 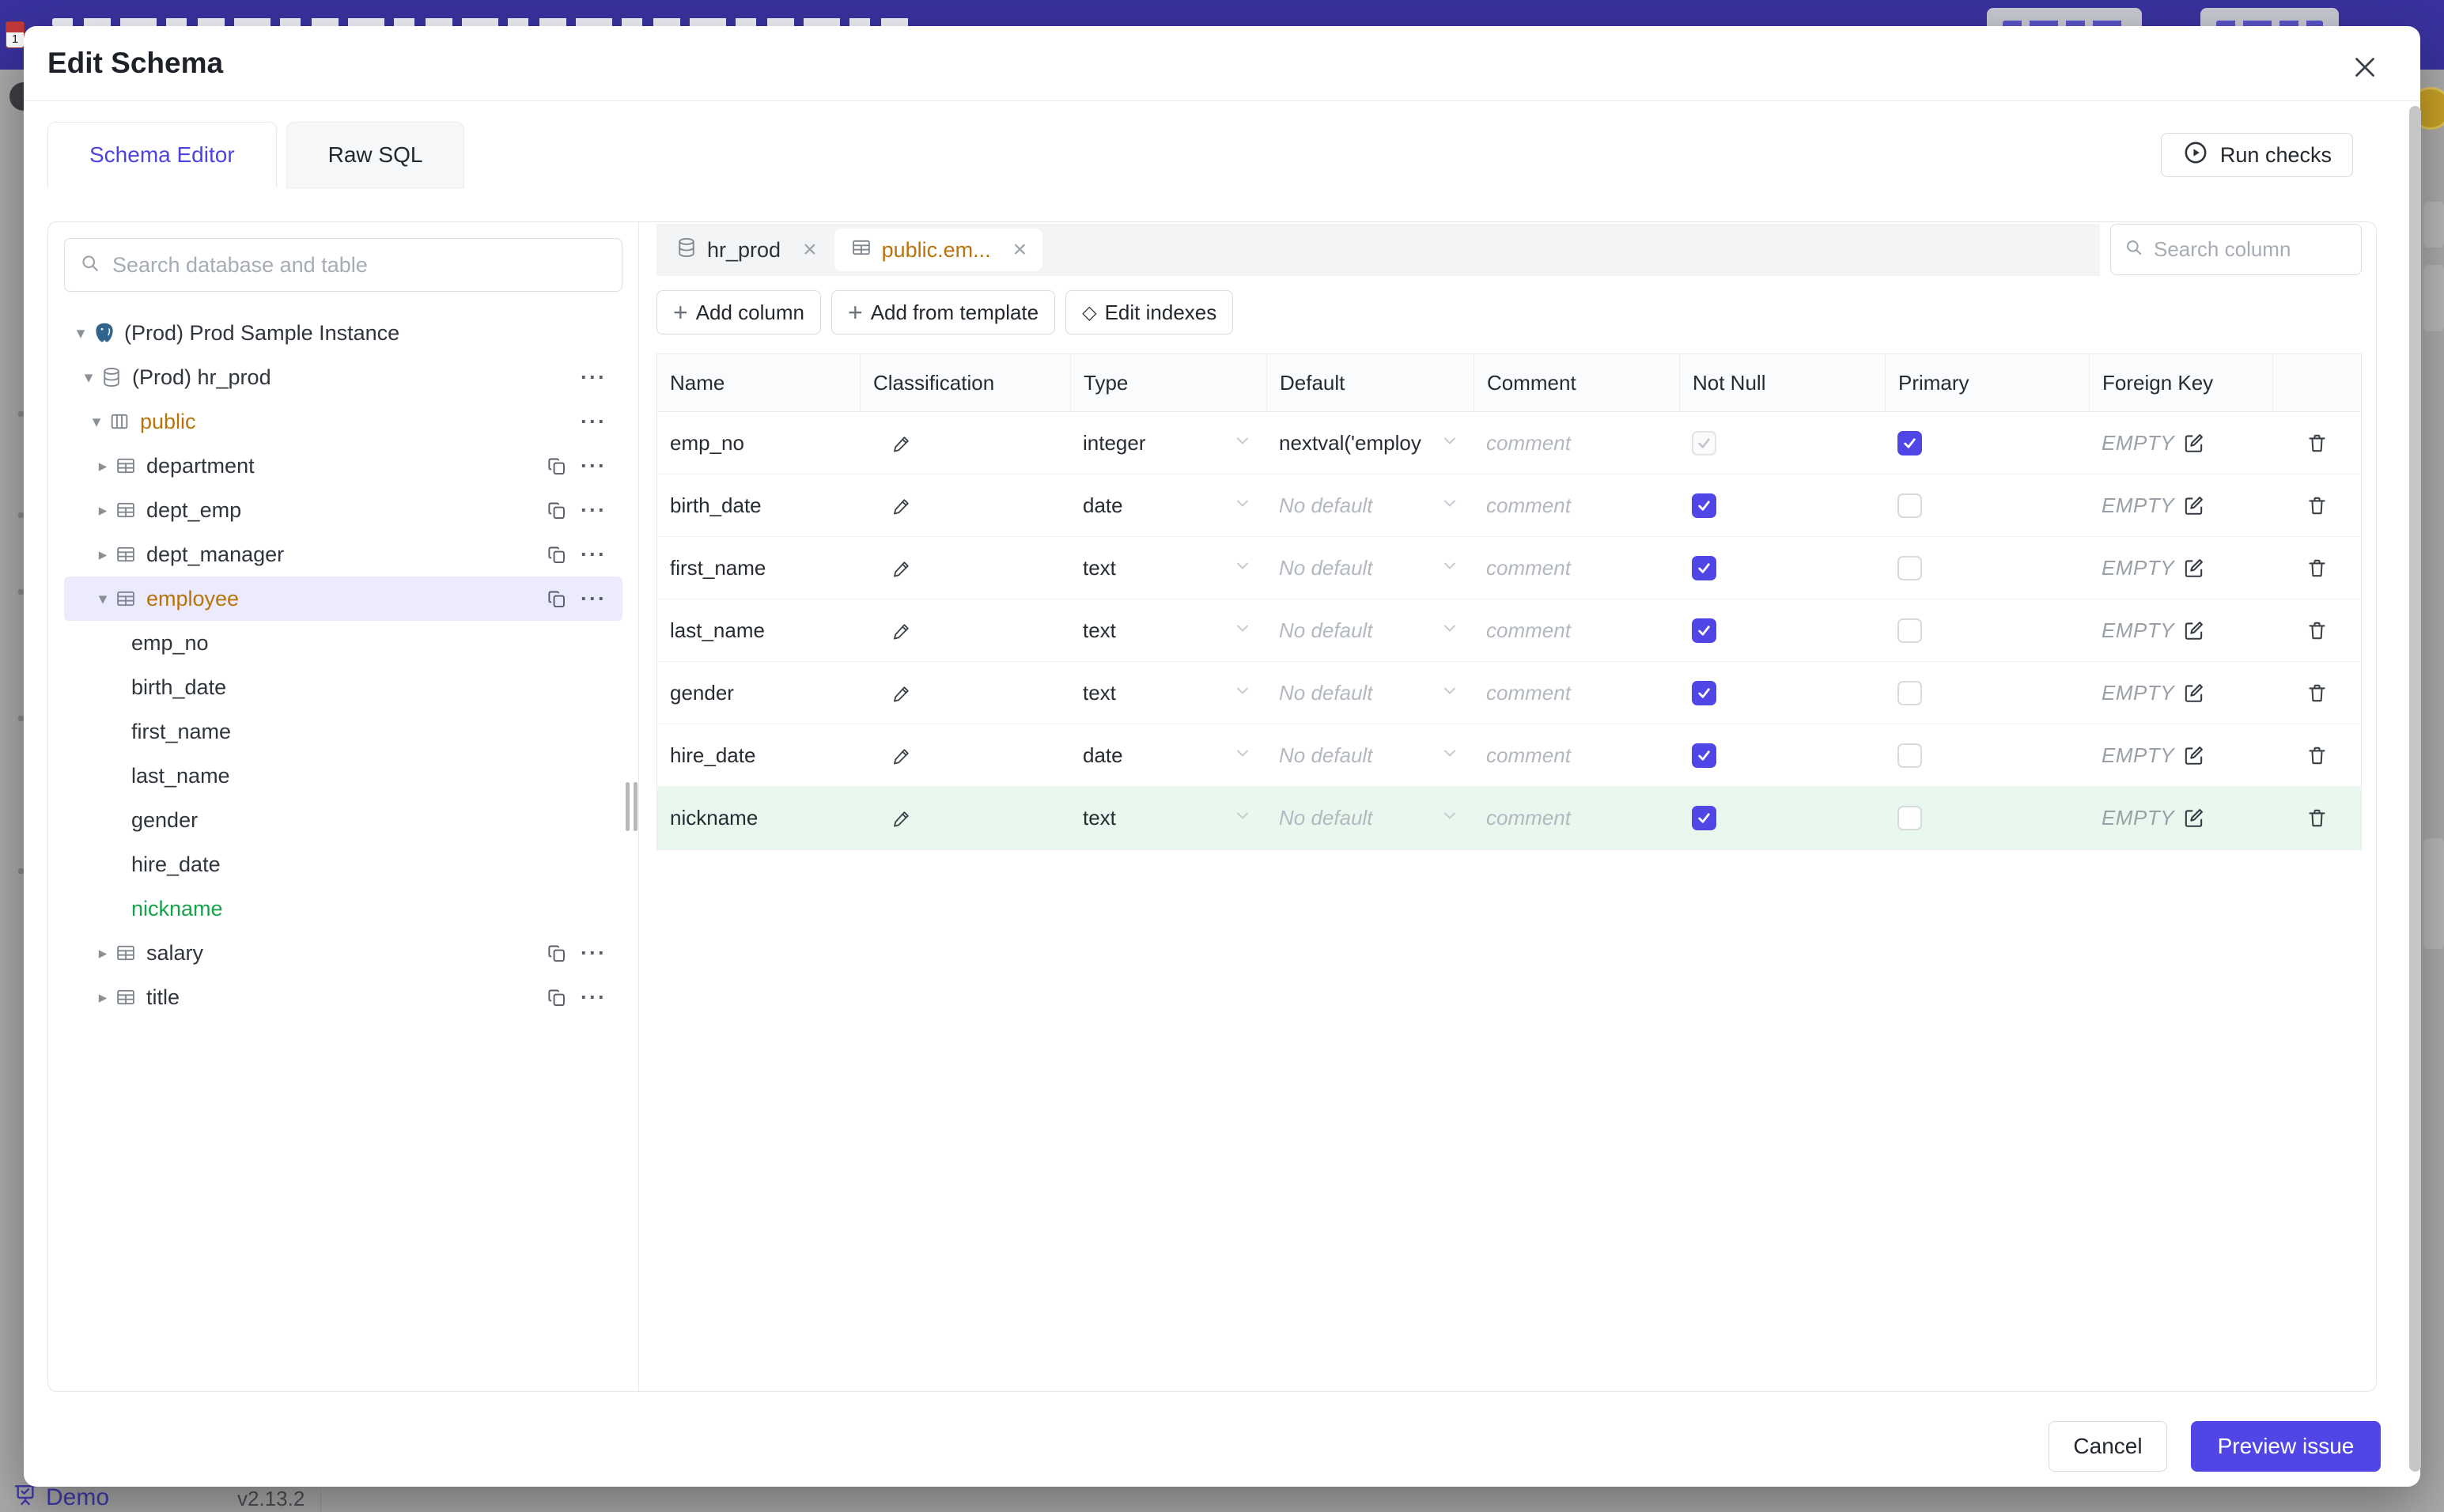 I want to click on tree-search-input, so click(x=359, y=265).